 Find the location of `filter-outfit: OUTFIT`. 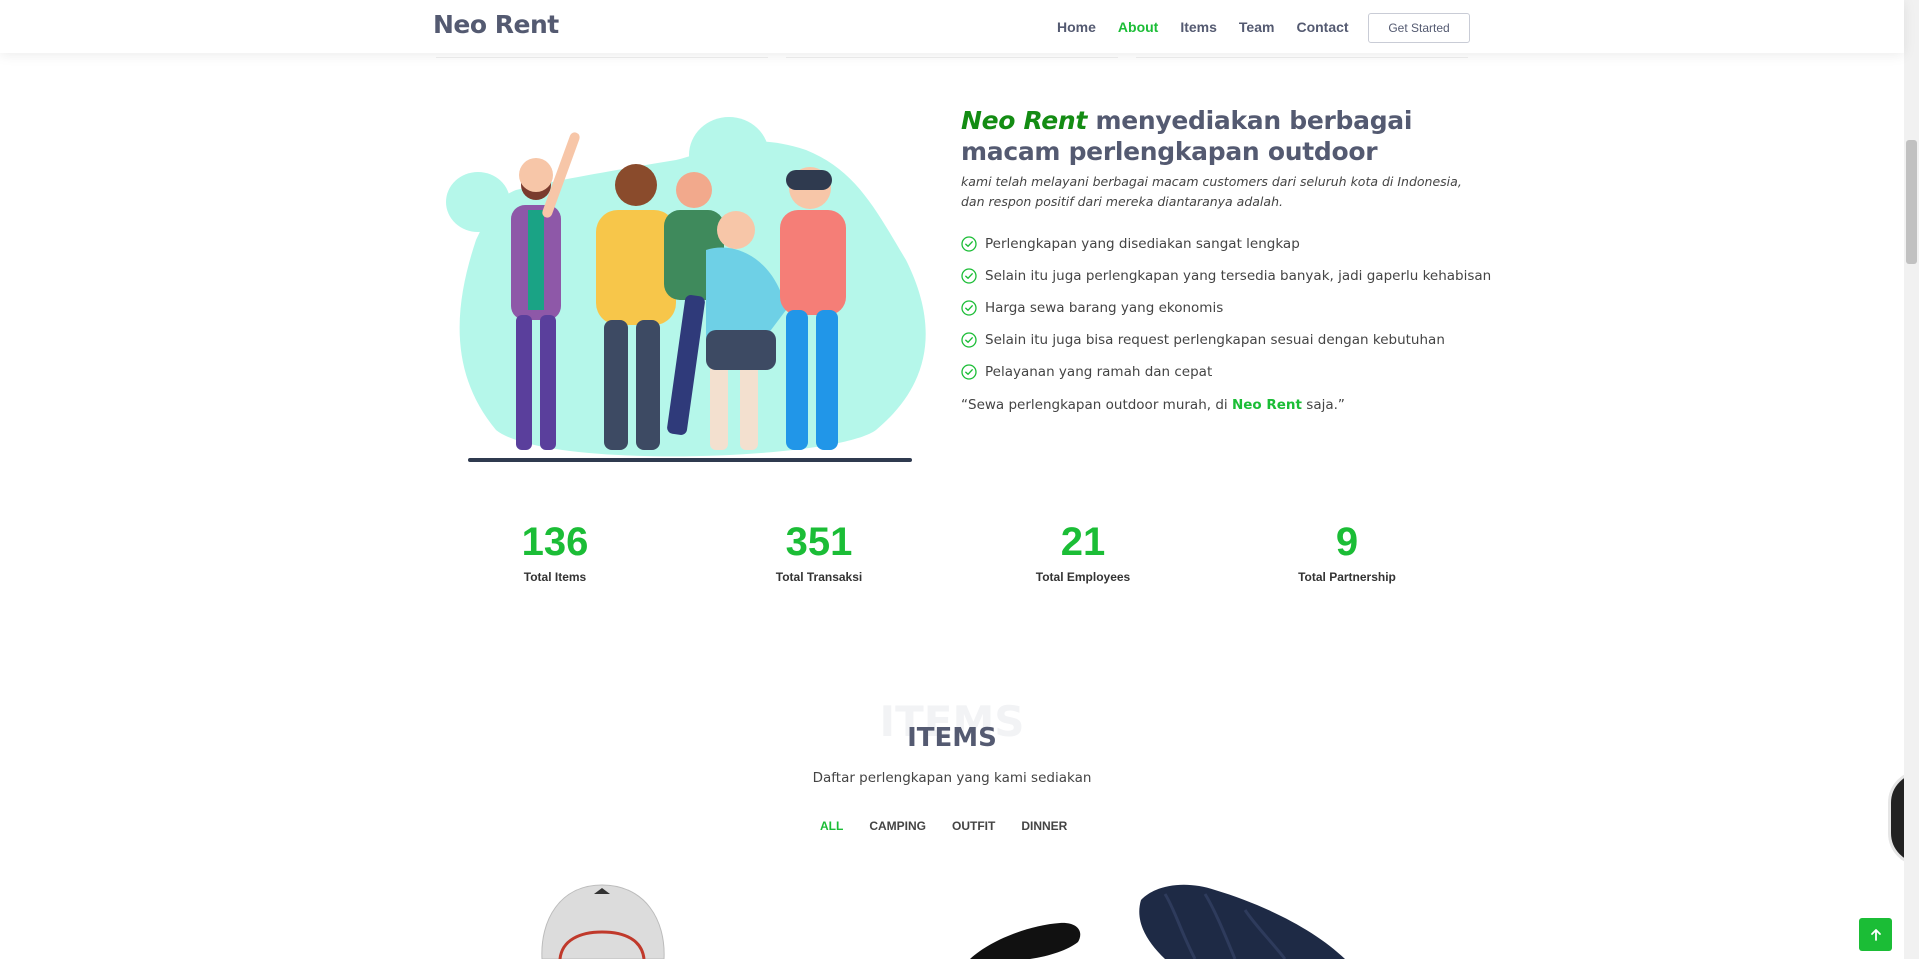

filter-outfit: OUTFIT is located at coordinates (973, 826).